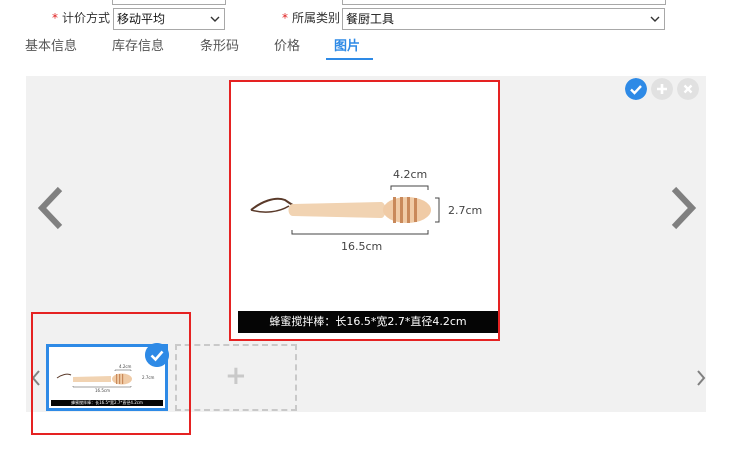 The image size is (736, 451). Describe the element at coordinates (51, 208) in the screenshot. I see `previous-image-arrow-icon` at that location.